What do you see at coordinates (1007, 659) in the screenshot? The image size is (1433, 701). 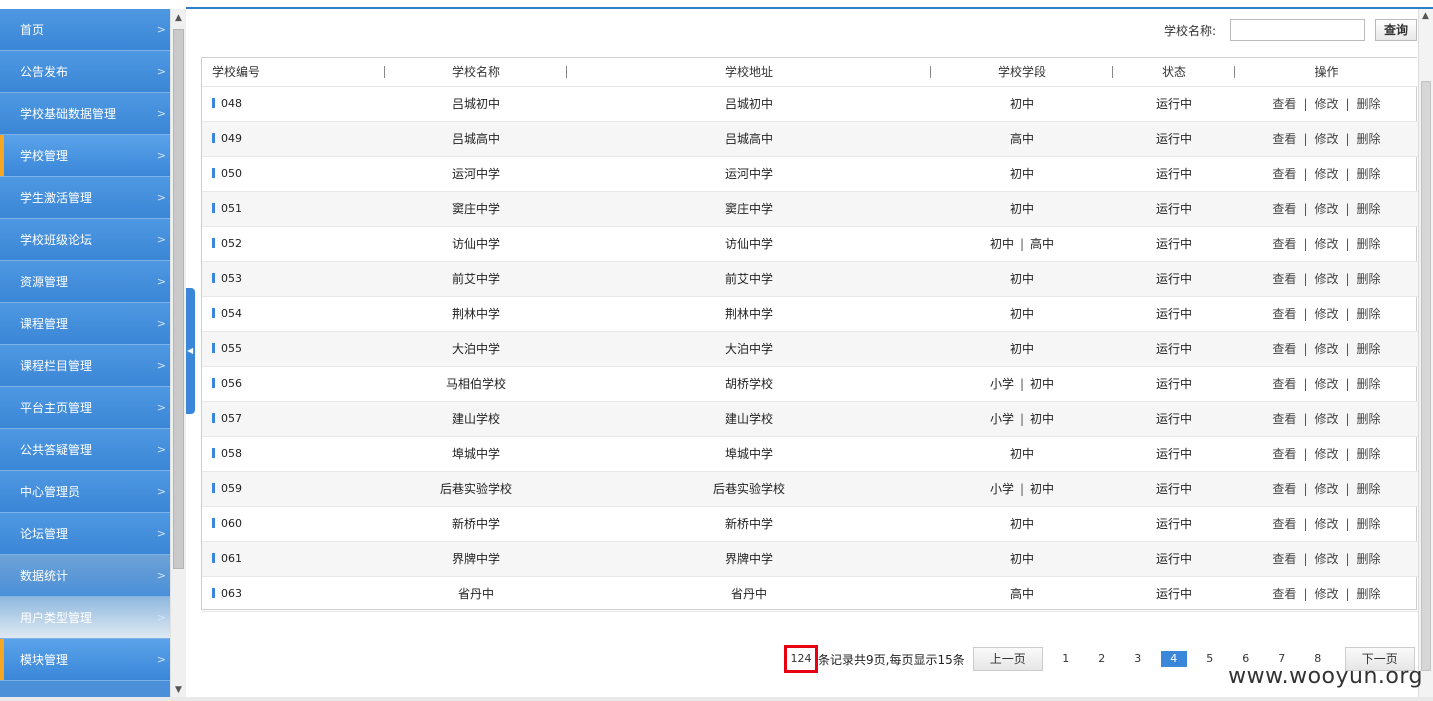 I see `prev-page-button: 上一页` at bounding box center [1007, 659].